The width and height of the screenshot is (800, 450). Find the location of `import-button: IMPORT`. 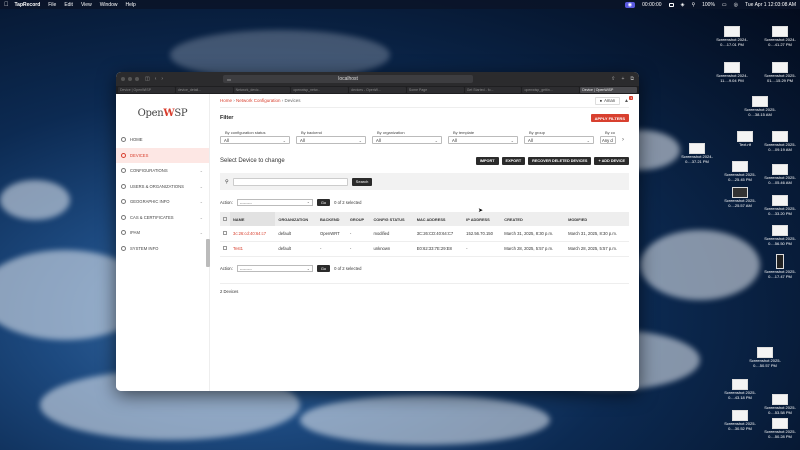

import-button: IMPORT is located at coordinates (487, 161).